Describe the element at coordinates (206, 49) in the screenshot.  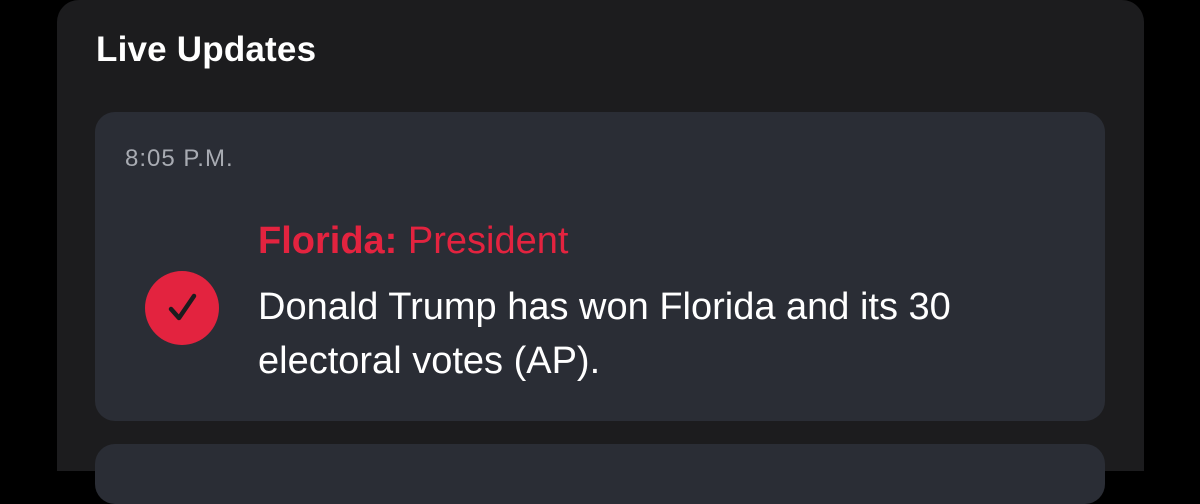
I see `panel-title: Live Updates` at that location.